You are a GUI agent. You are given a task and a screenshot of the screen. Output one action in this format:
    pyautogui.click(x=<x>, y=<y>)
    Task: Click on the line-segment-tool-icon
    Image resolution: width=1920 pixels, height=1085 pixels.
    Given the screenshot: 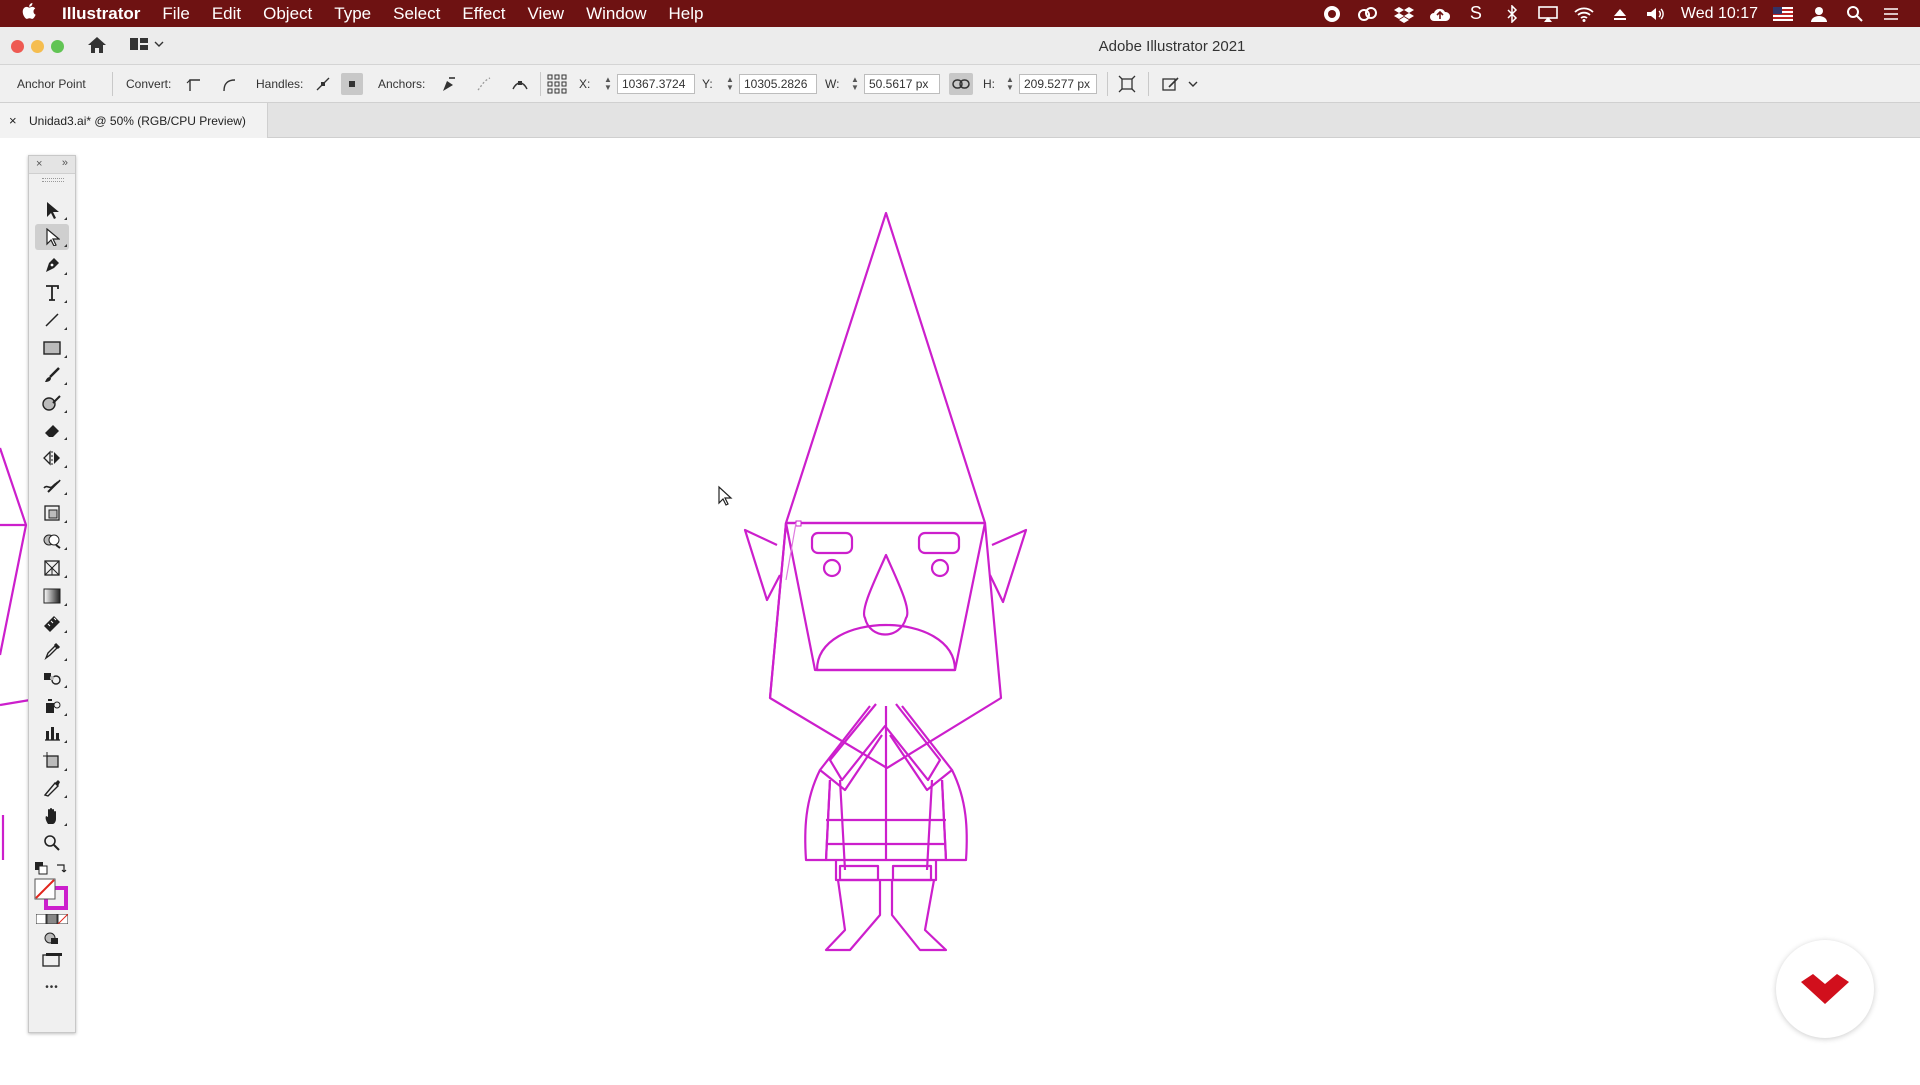 What is the action you would take?
    pyautogui.click(x=52, y=320)
    